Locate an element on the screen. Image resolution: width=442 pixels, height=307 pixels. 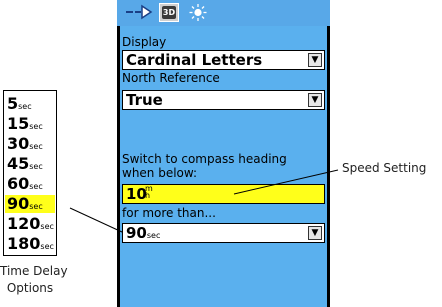
option-value: 30 is located at coordinates (18, 143).